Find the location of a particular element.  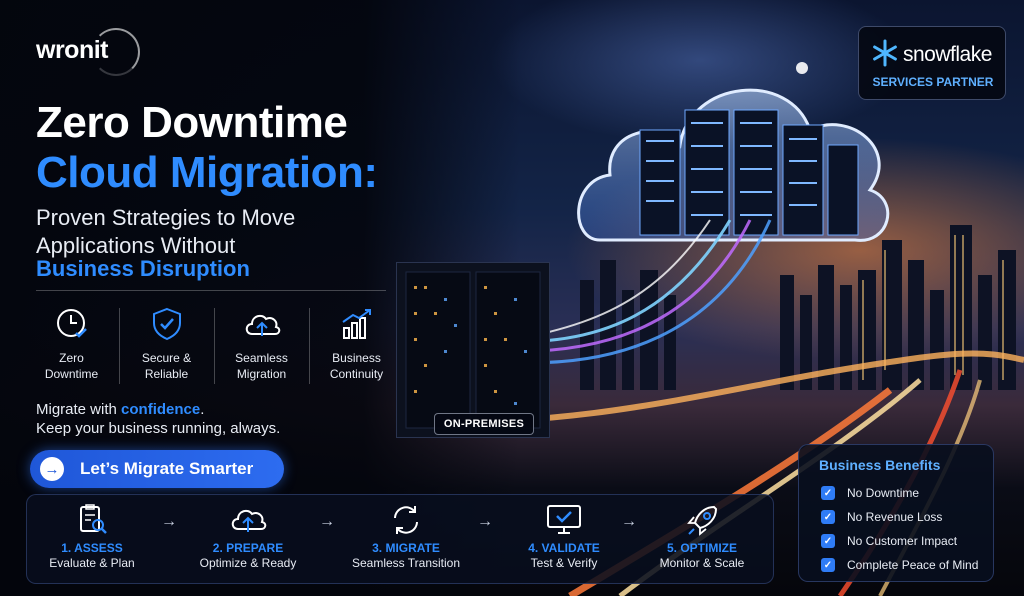

headline-line-1: Zero Downtime is located at coordinates (192, 122).